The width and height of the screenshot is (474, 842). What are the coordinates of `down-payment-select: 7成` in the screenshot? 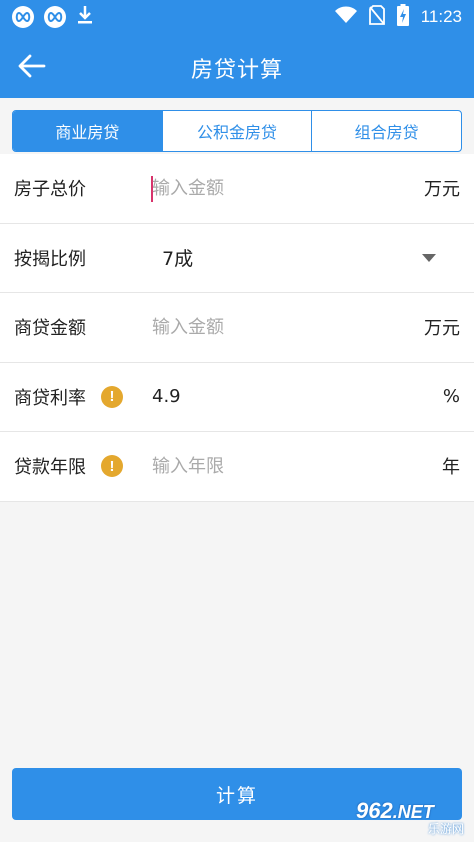 It's located at (177, 257).